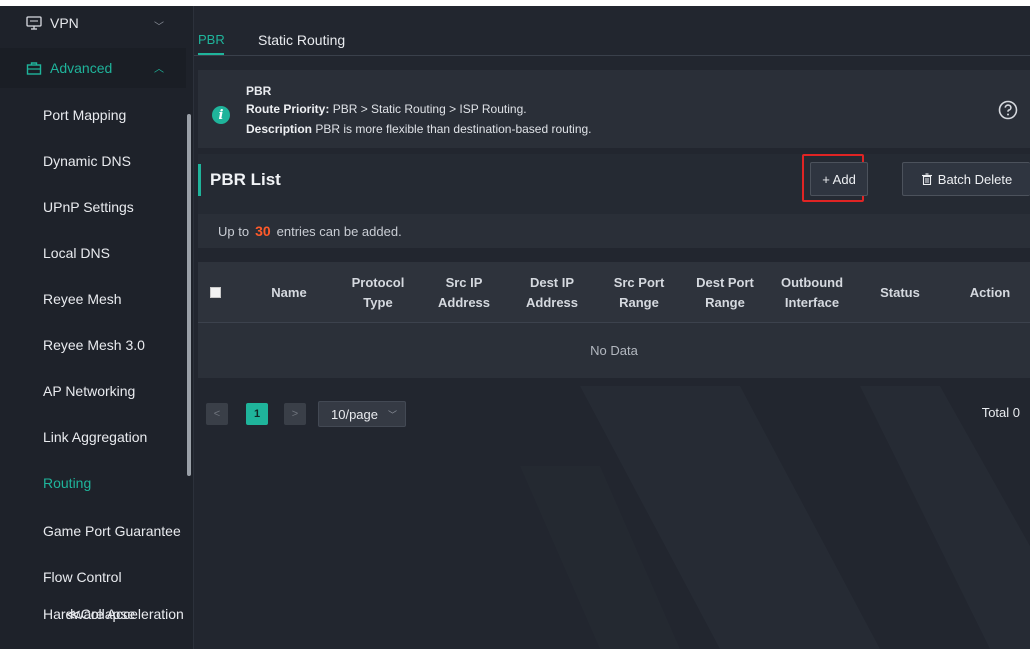 Image resolution: width=1030 pixels, height=655 pixels. What do you see at coordinates (221, 115) in the screenshot?
I see `info-icon: i` at bounding box center [221, 115].